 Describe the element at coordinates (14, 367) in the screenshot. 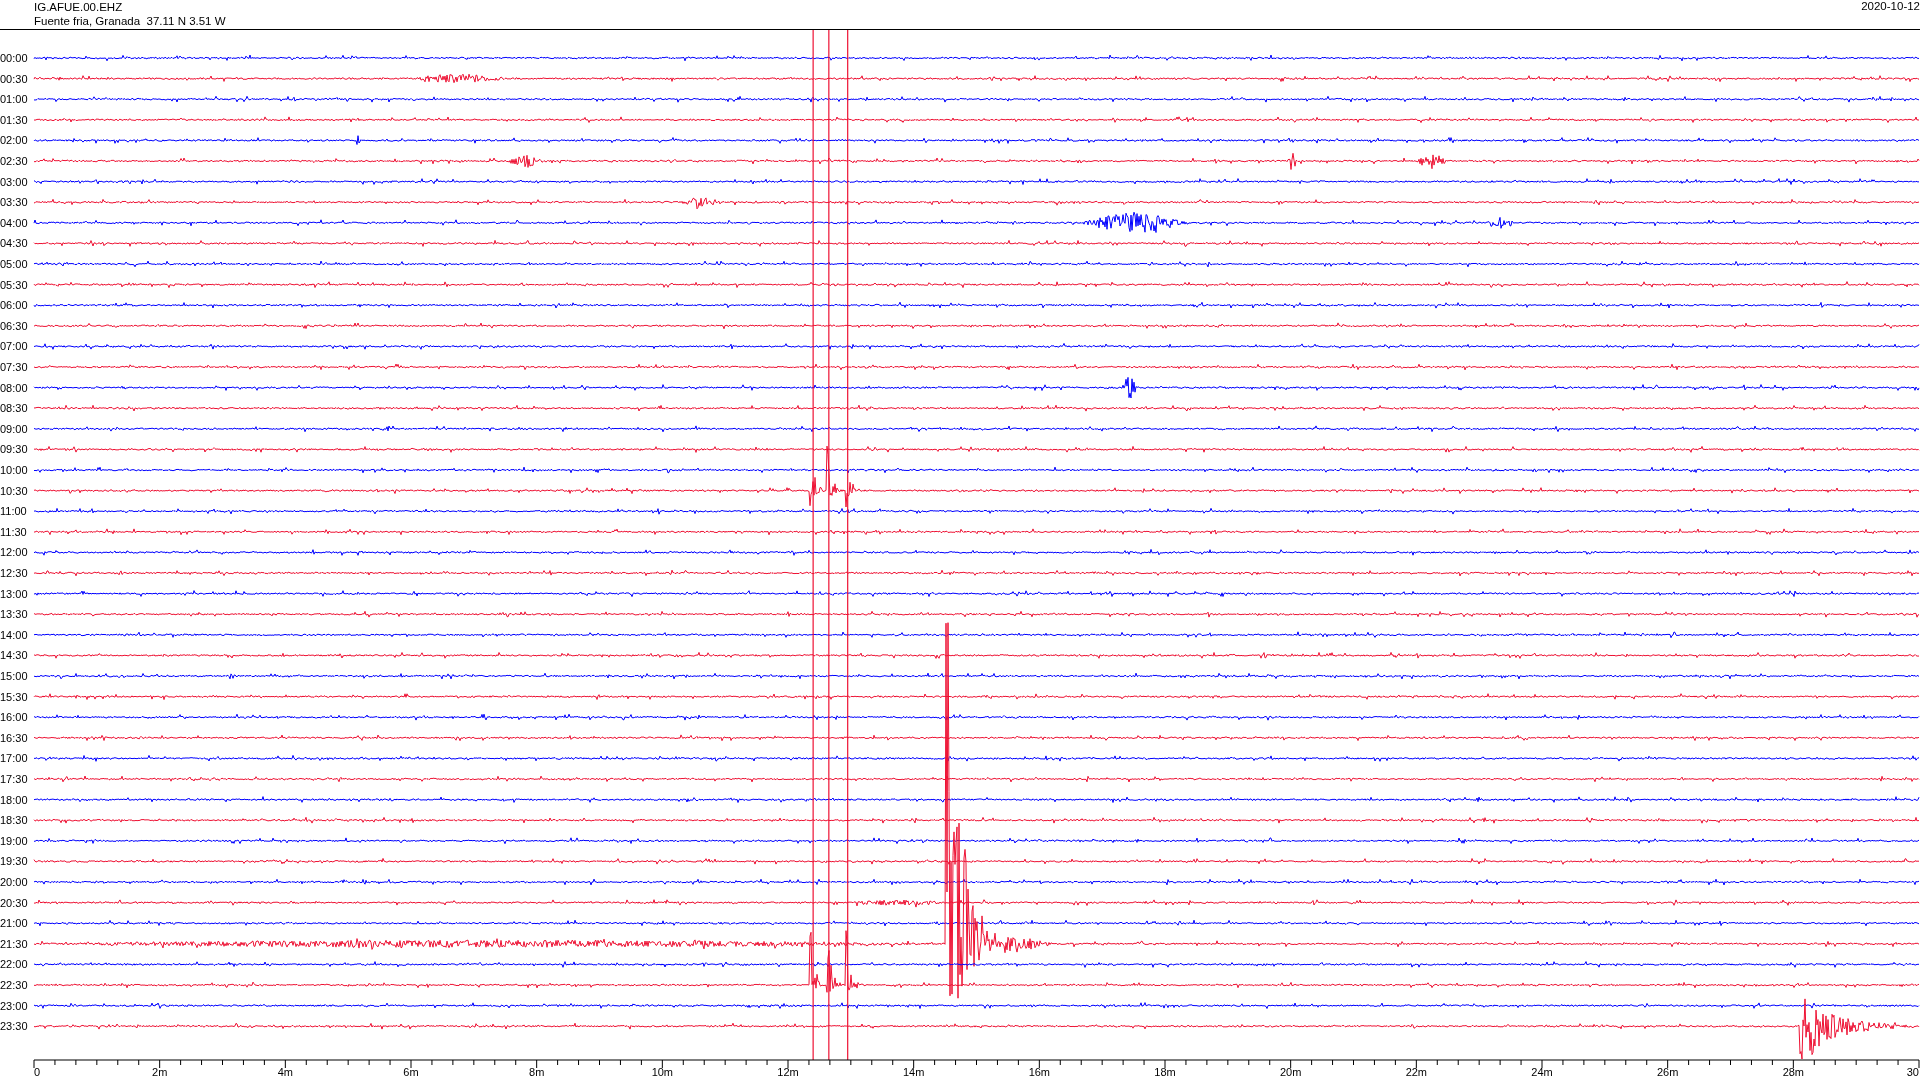

I see `time-label: 07:30` at that location.